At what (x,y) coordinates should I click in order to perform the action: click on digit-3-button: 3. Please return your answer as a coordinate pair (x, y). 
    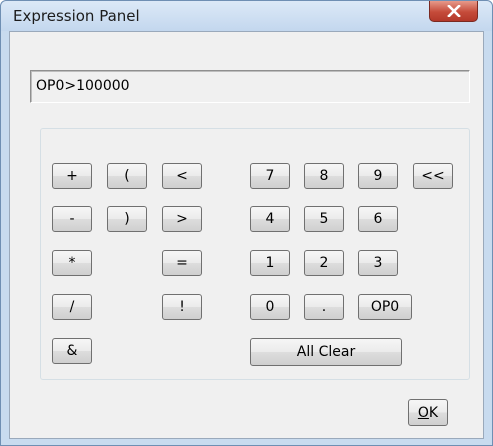
    Looking at the image, I should click on (378, 263).